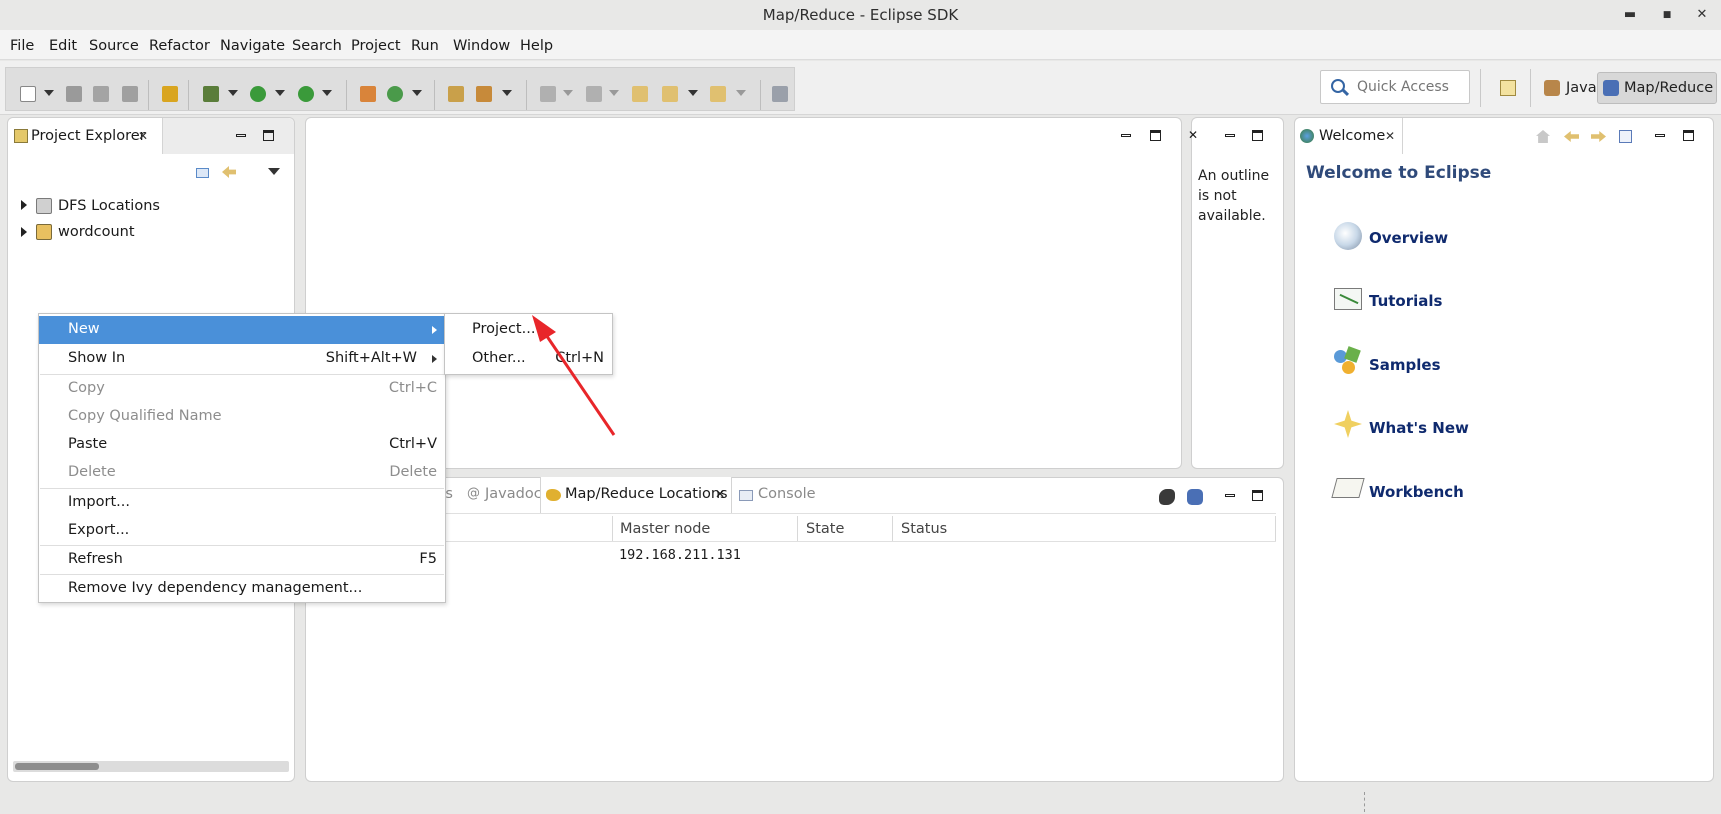 This screenshot has width=1721, height=814. I want to click on back-icon, so click(670, 94).